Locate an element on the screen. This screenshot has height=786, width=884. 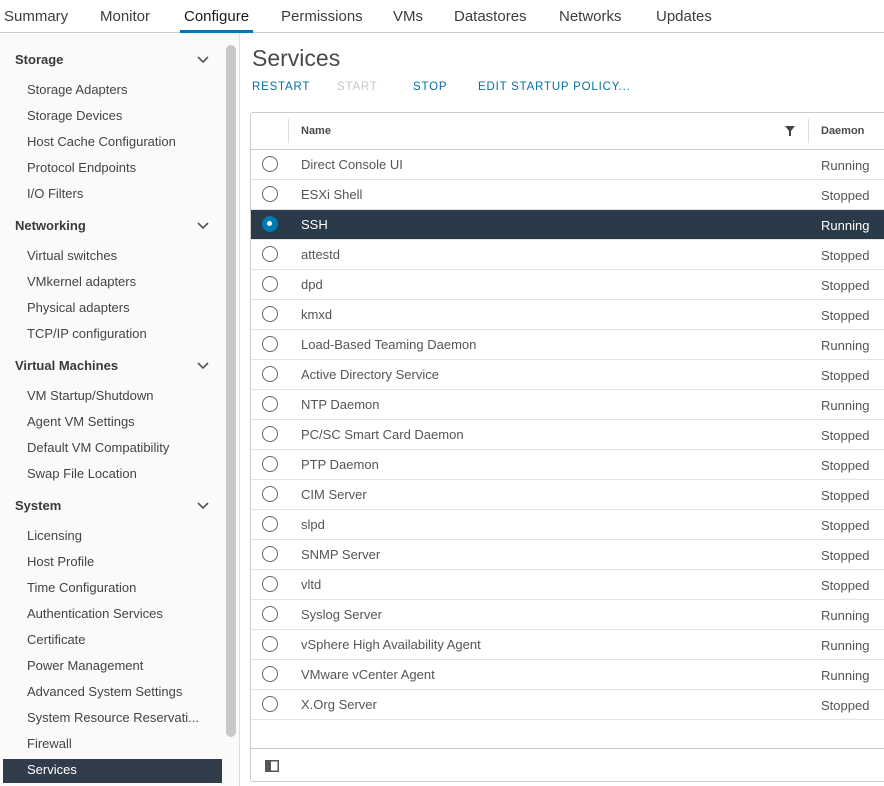
tab-datastores: Datastores is located at coordinates (490, 16).